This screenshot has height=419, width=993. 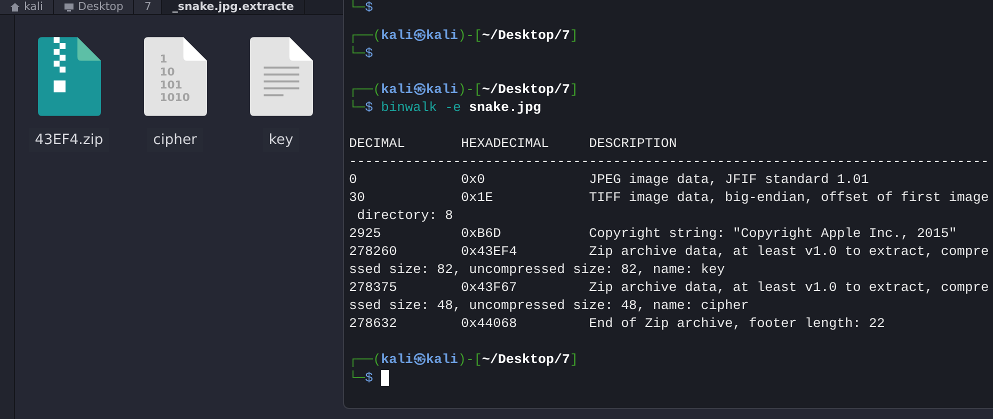 I want to click on text-cursor, so click(x=385, y=378).